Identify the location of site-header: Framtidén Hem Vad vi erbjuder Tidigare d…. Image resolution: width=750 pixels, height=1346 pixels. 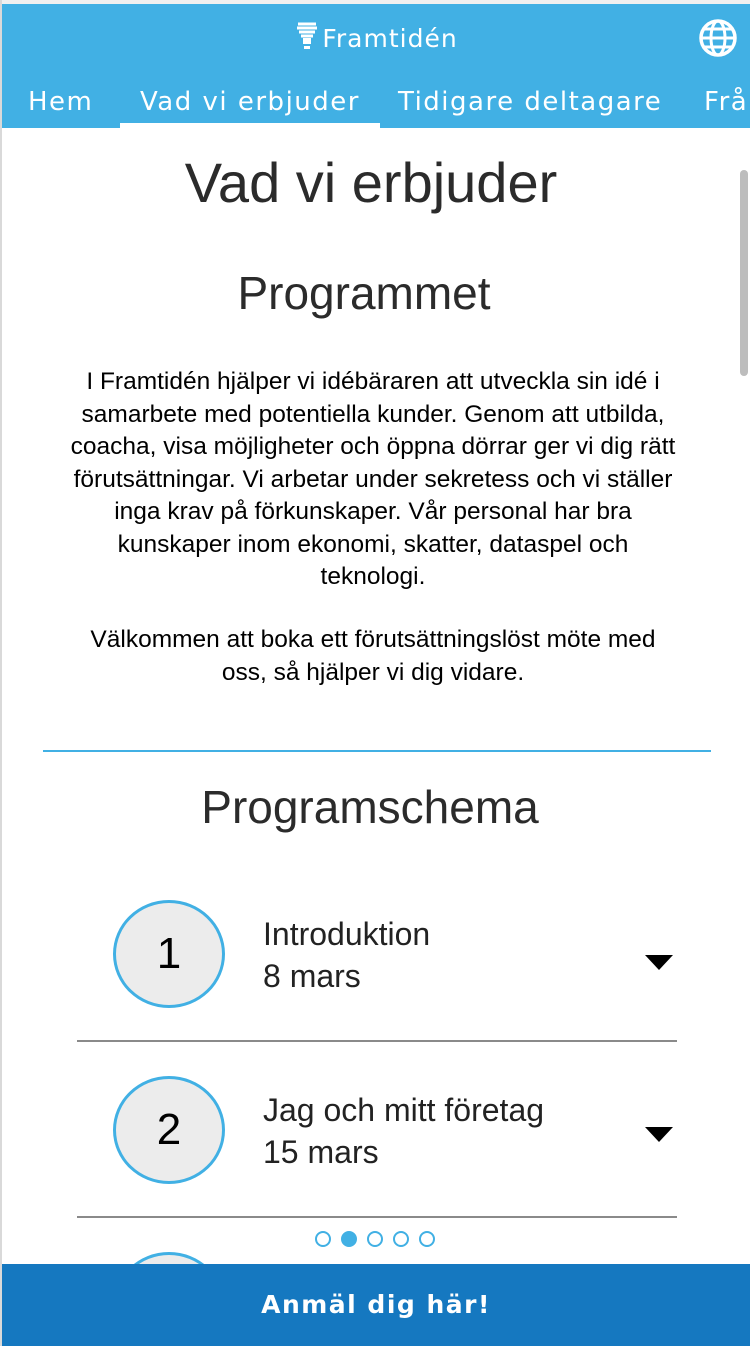
(376, 66).